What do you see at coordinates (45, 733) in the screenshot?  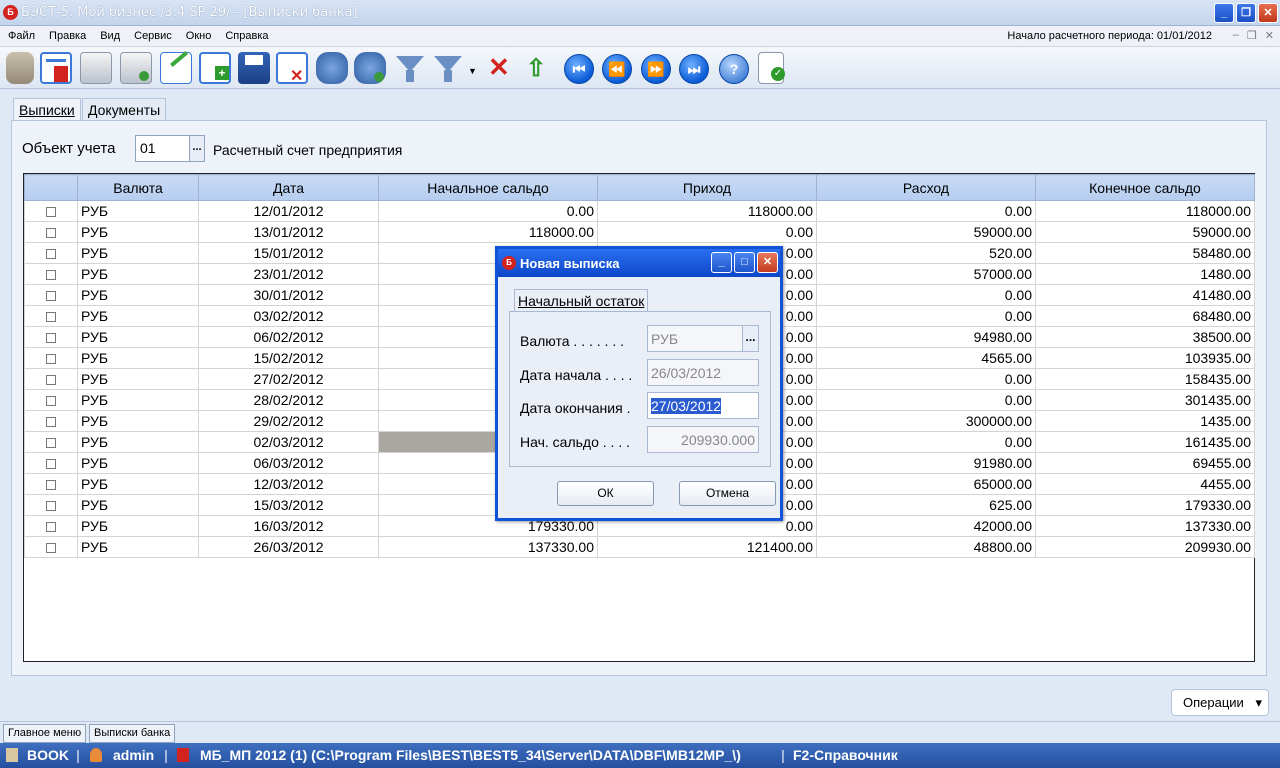 I see `task-main-menu: Главное меню` at bounding box center [45, 733].